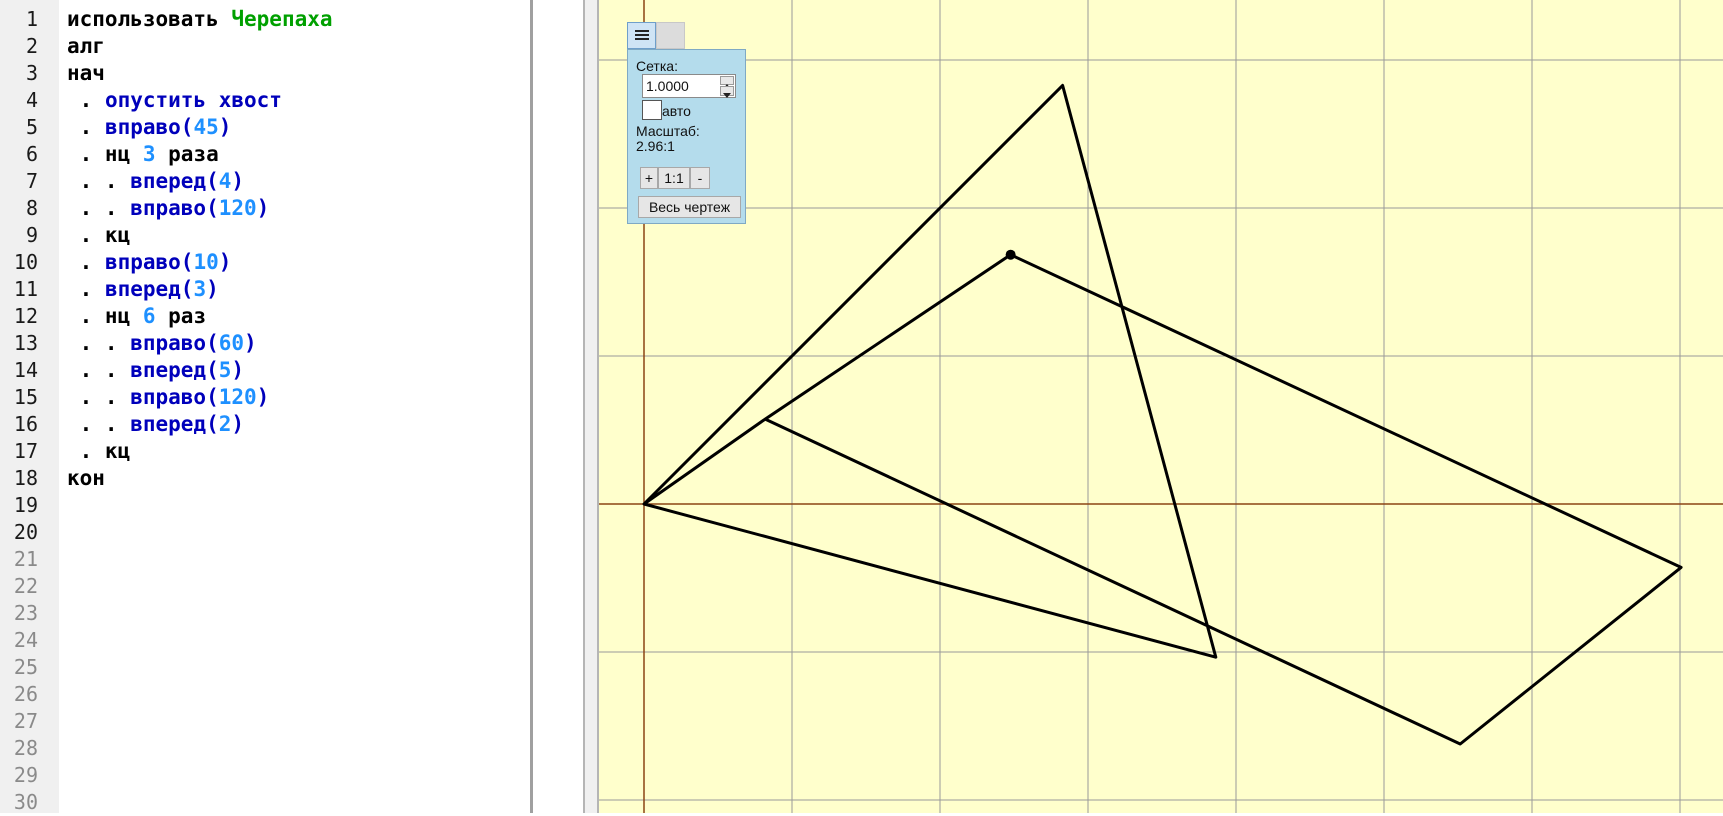 The width and height of the screenshot is (1723, 816). I want to click on line-number: 22, so click(25, 586).